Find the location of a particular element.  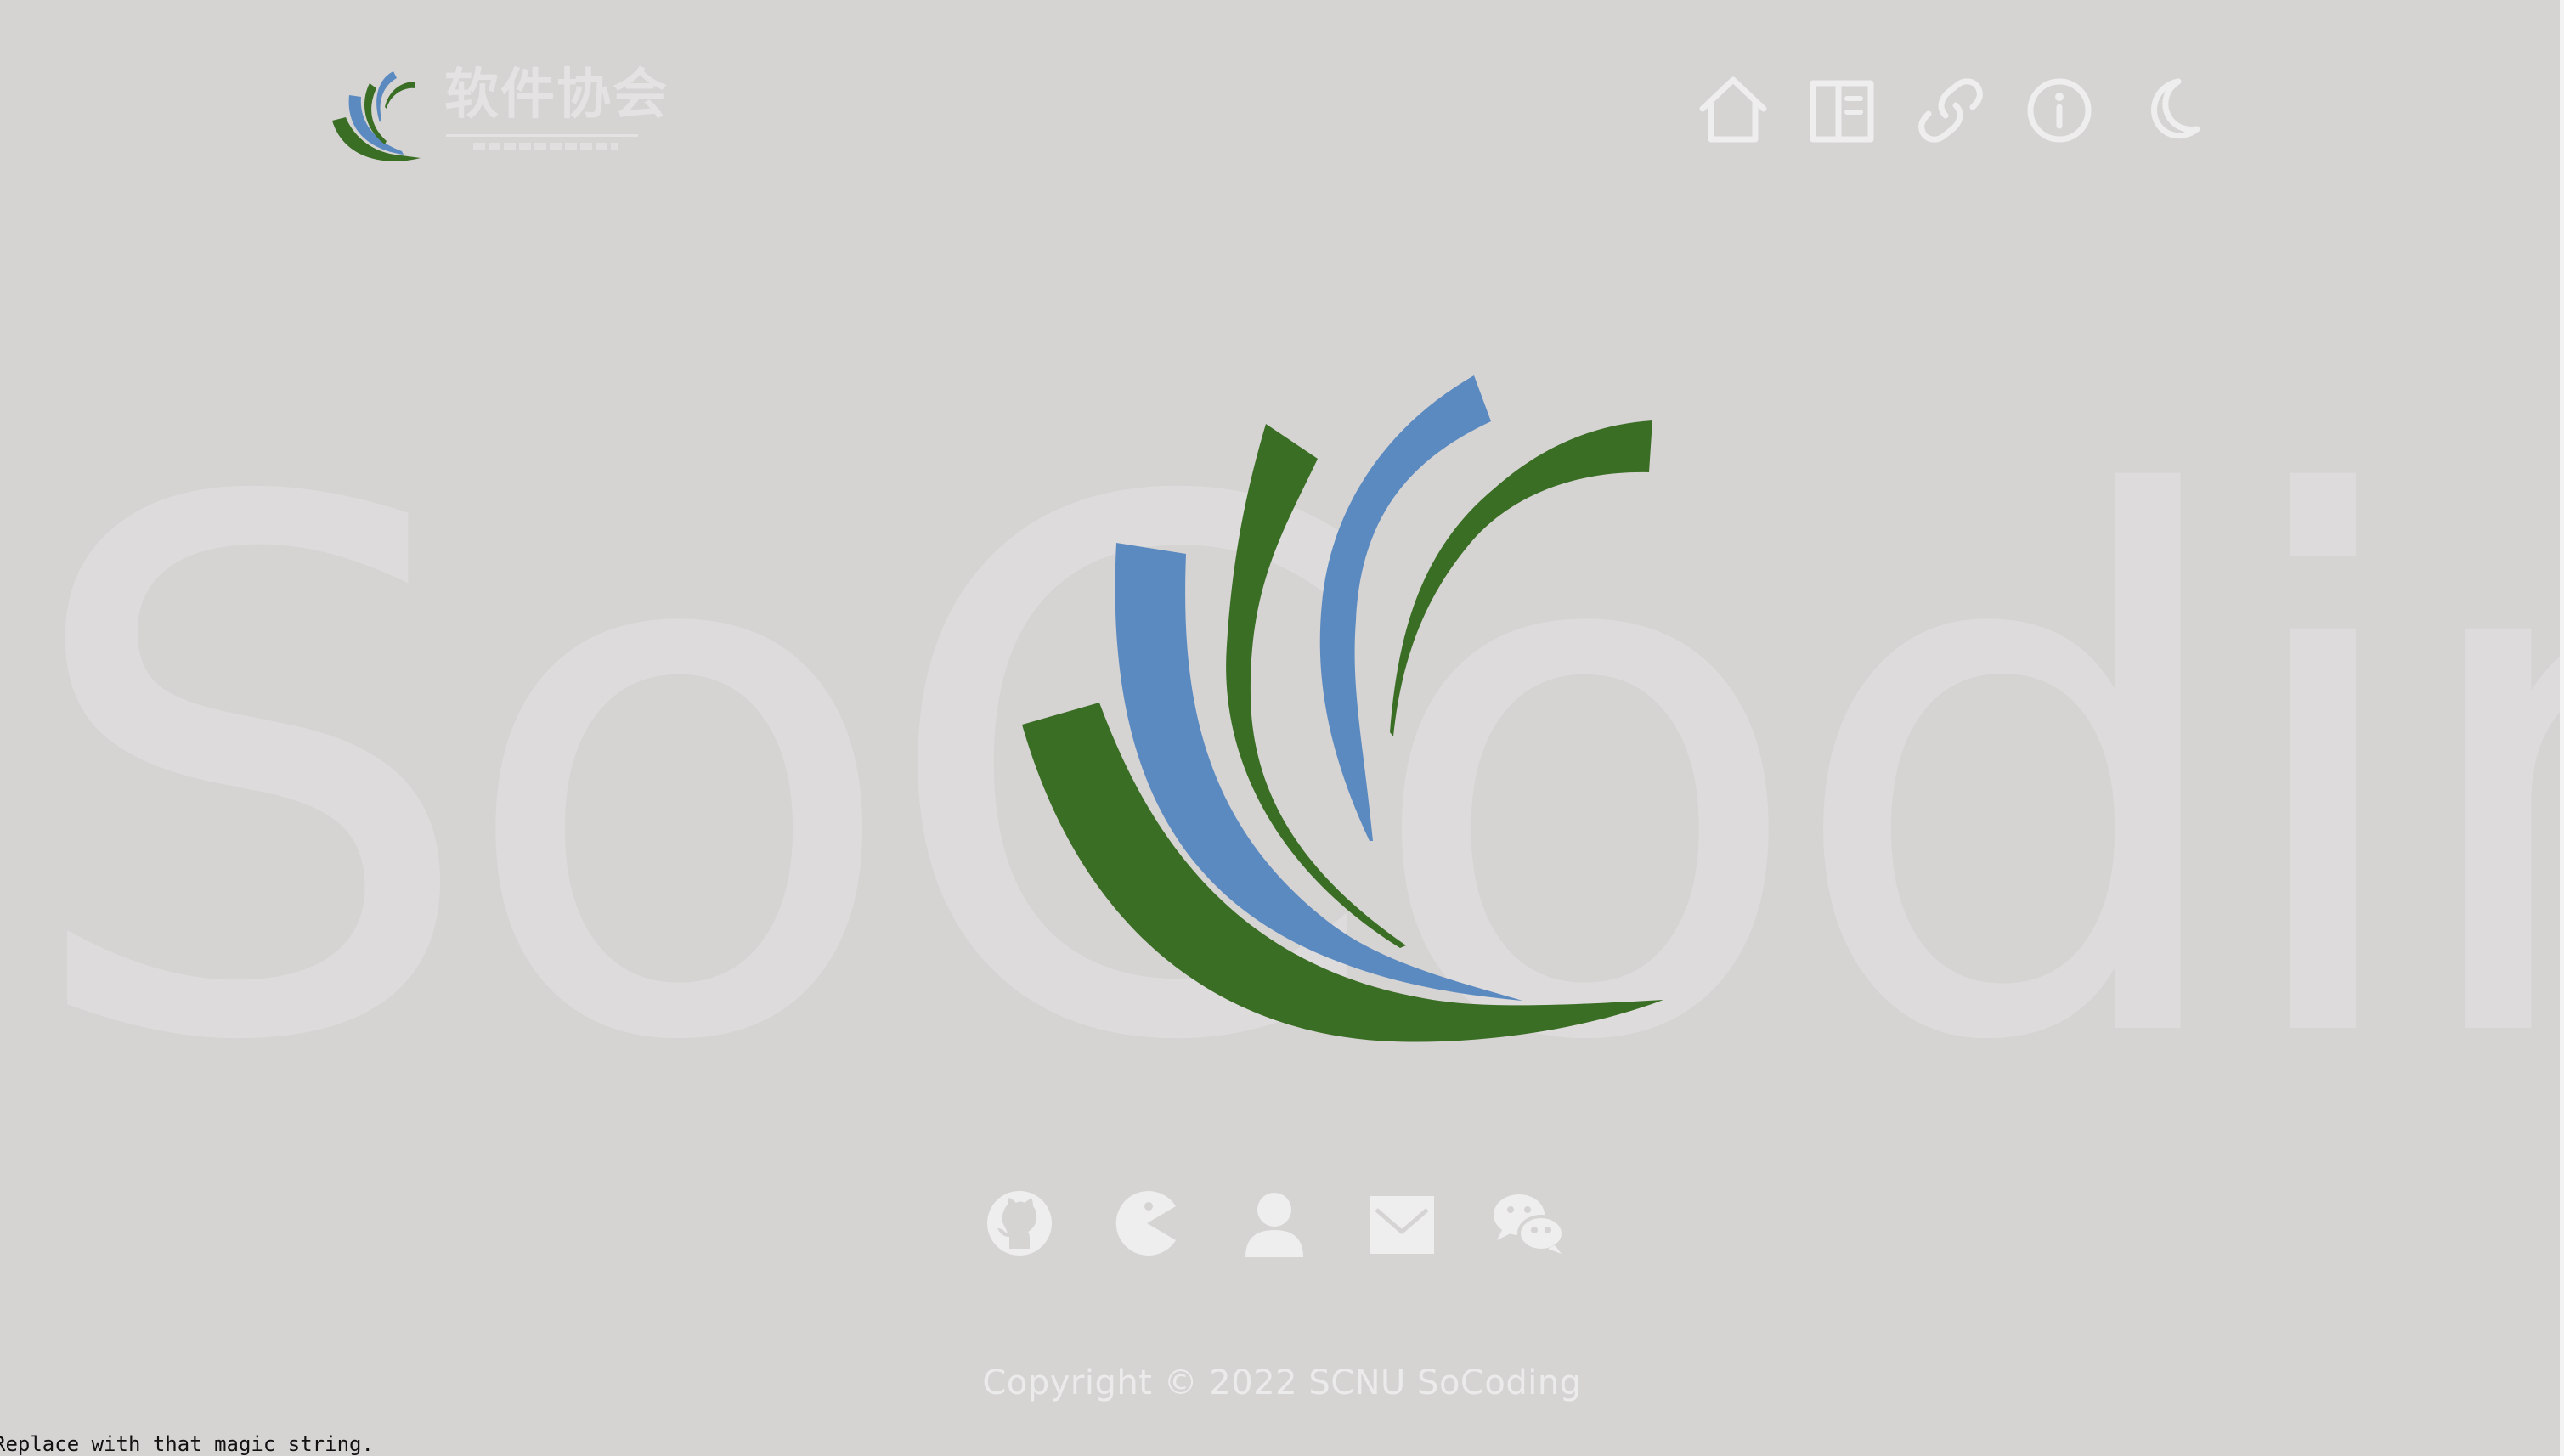

top-navigation is located at coordinates (1954, 110).